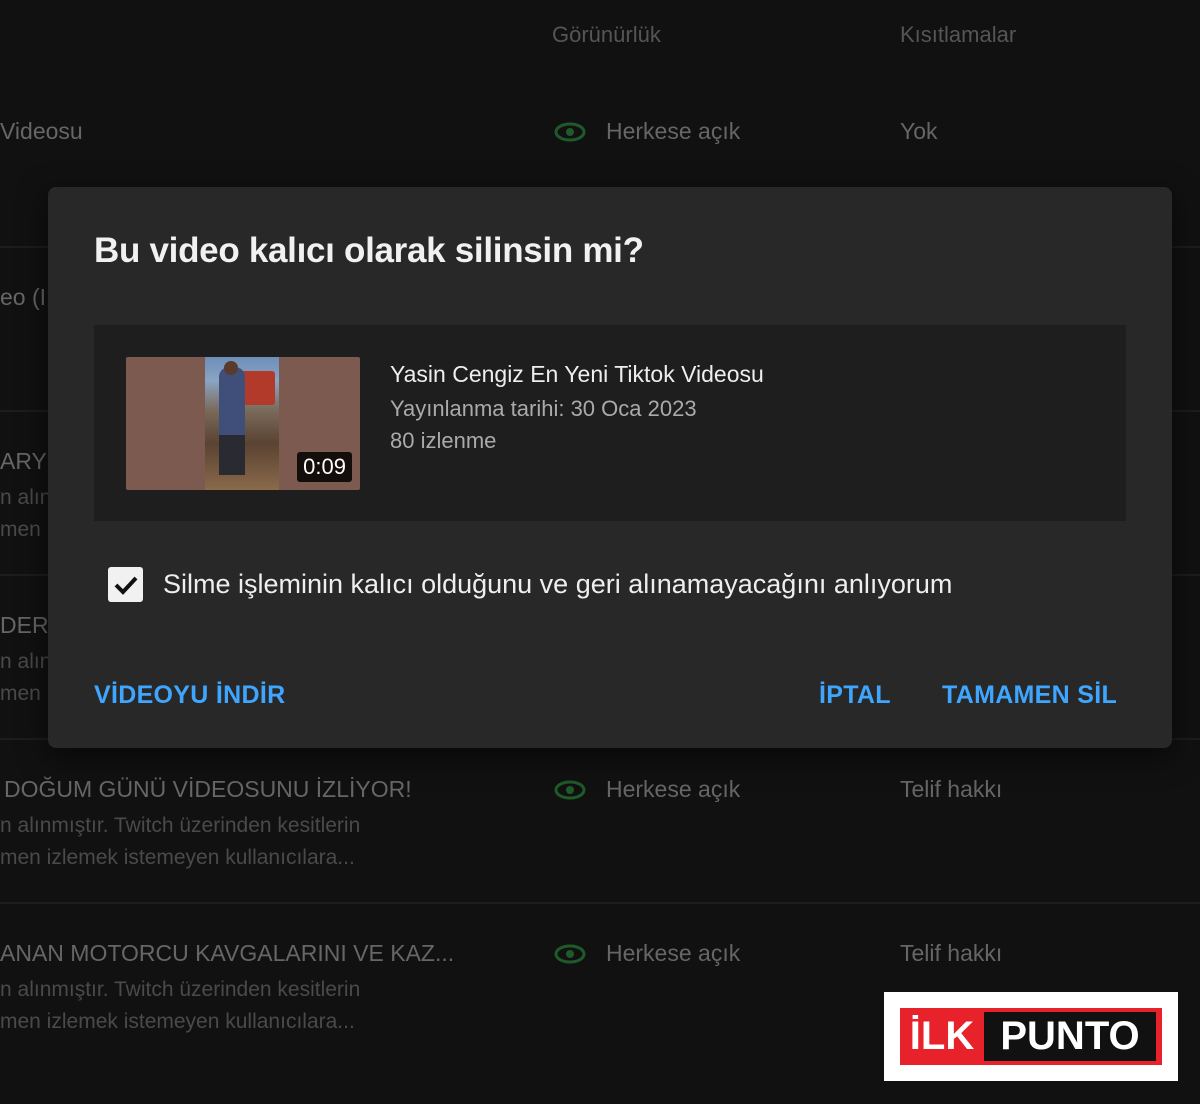 This screenshot has width=1200, height=1104. Describe the element at coordinates (606, 35) in the screenshot. I see `column-header-visibility: Görünürlük` at that location.